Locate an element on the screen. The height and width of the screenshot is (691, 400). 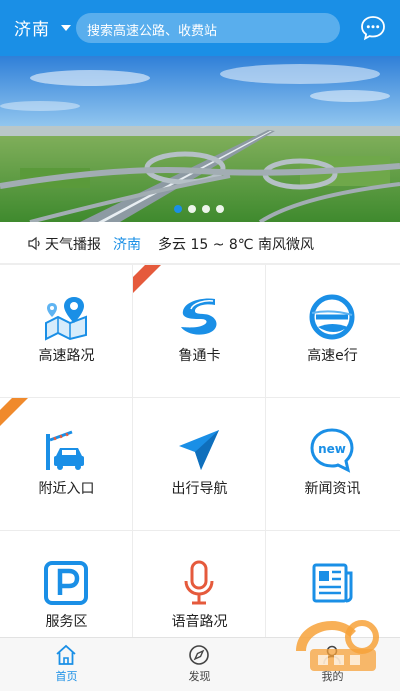
service-e-travel: 高速e行 is located at coordinates (333, 331).